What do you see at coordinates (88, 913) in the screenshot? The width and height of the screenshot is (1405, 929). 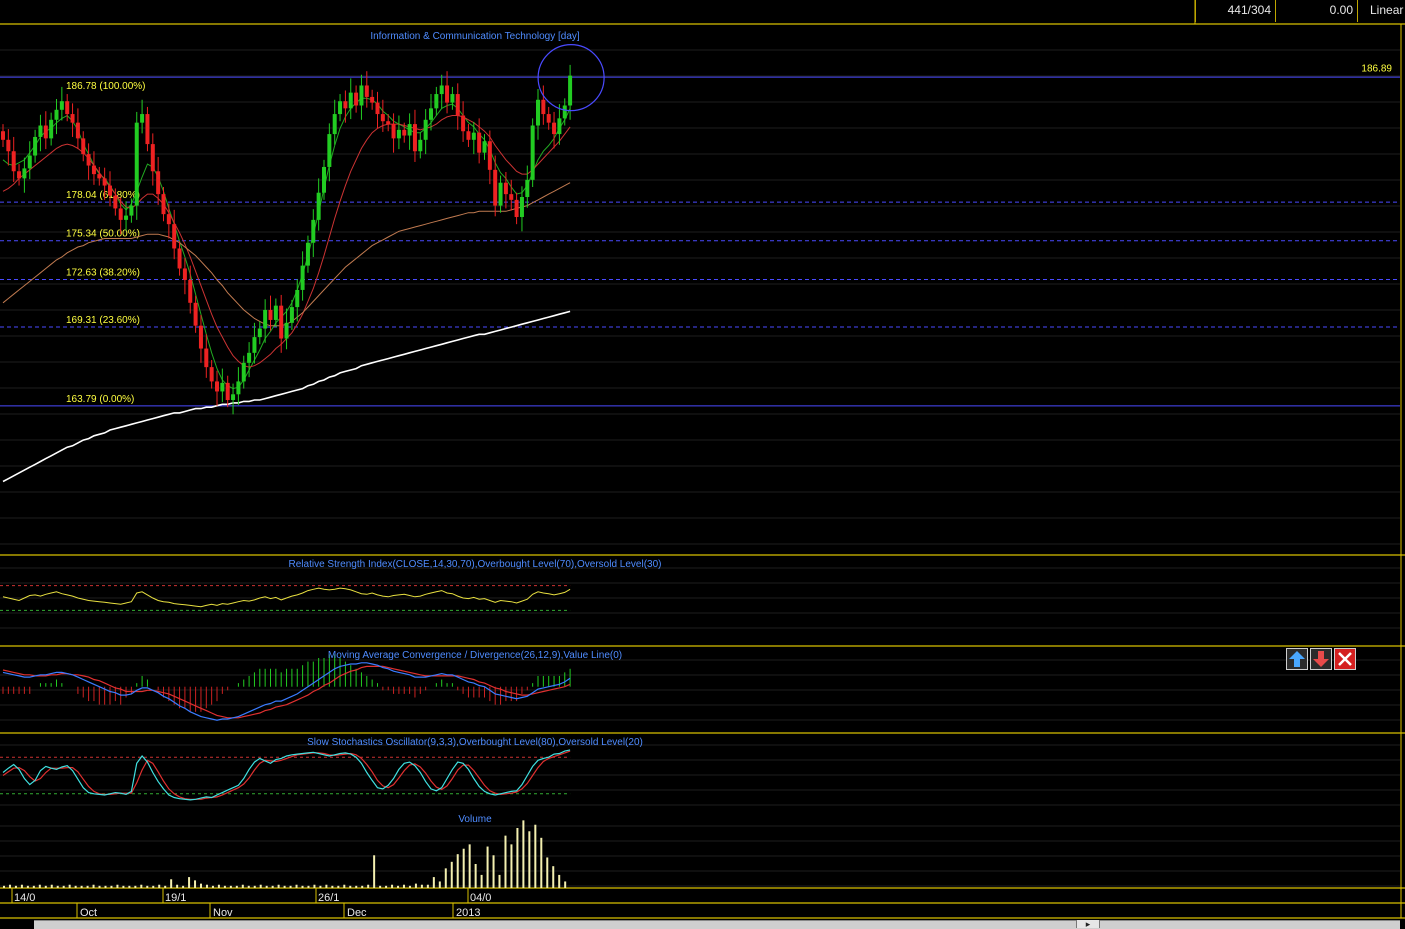 I see `month-label: Oct` at bounding box center [88, 913].